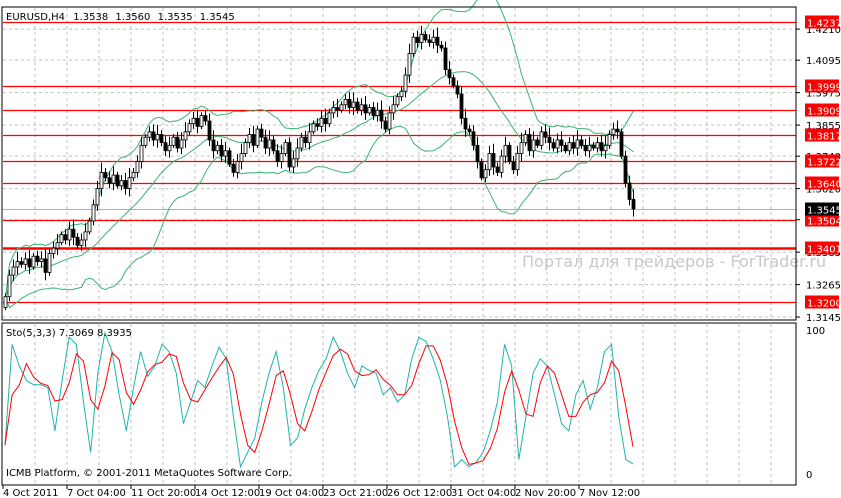 Image resolution: width=841 pixels, height=498 pixels. What do you see at coordinates (291, 493) in the screenshot?
I see `x-tick-label: 19 Oct 04:00` at bounding box center [291, 493].